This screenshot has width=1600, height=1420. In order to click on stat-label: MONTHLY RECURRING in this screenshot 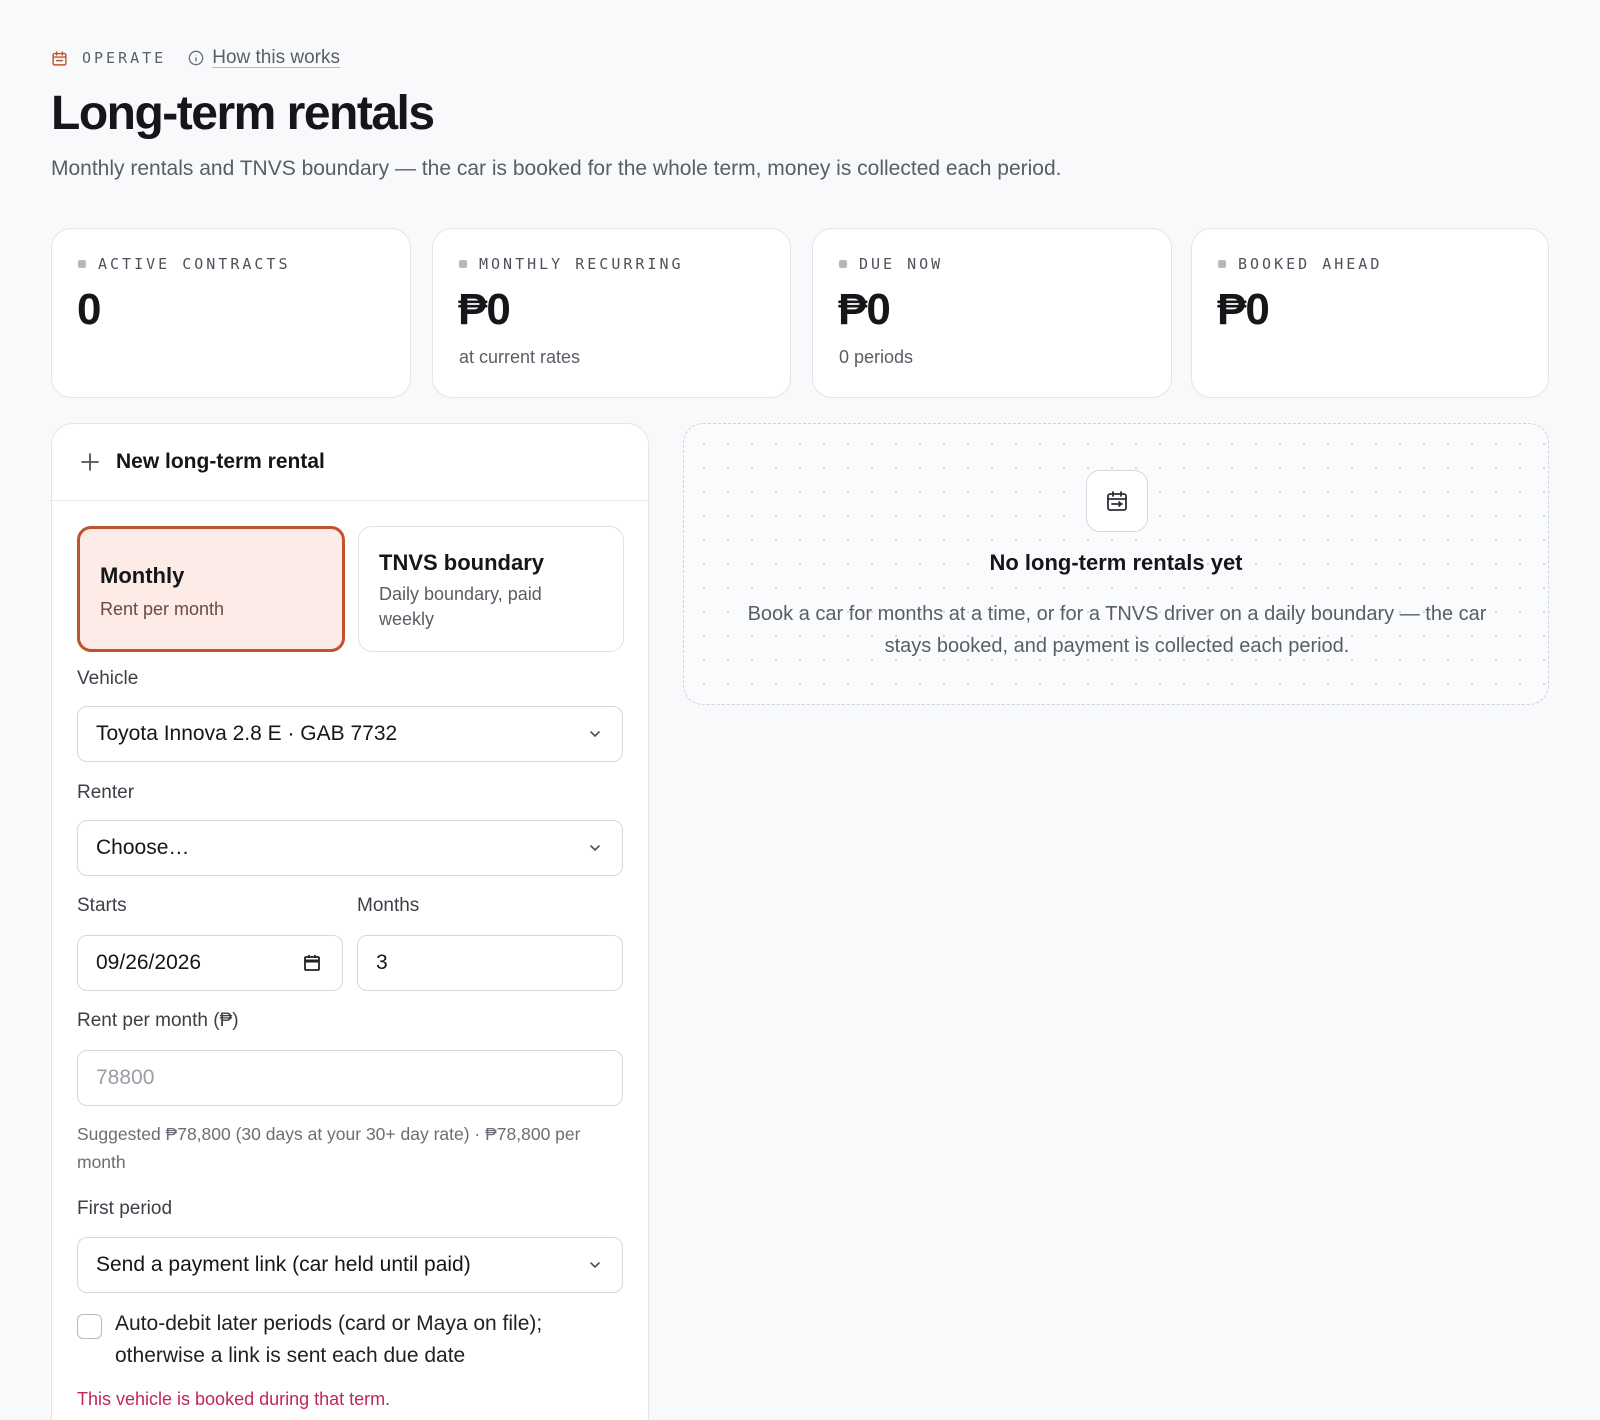, I will do `click(581, 264)`.